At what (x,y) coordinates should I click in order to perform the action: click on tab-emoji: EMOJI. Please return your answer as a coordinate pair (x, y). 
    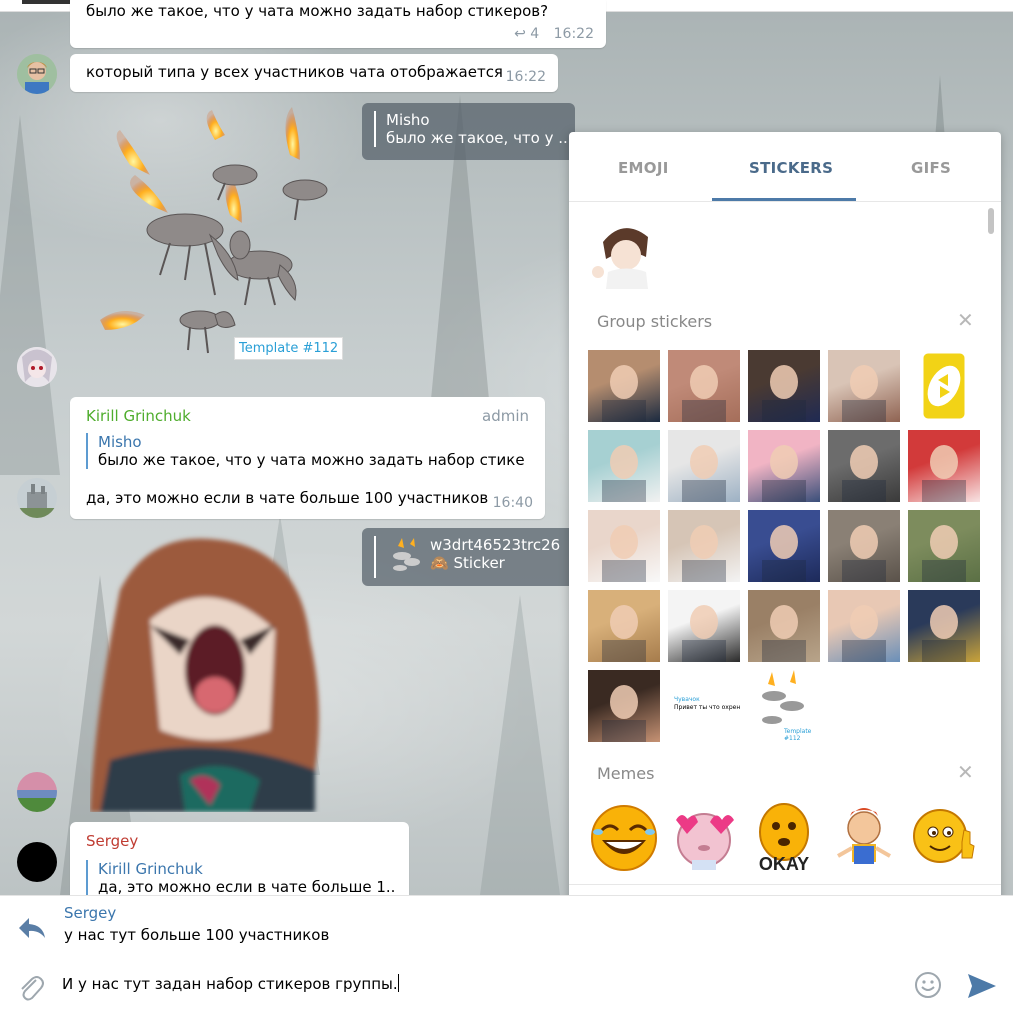
    Looking at the image, I should click on (643, 168).